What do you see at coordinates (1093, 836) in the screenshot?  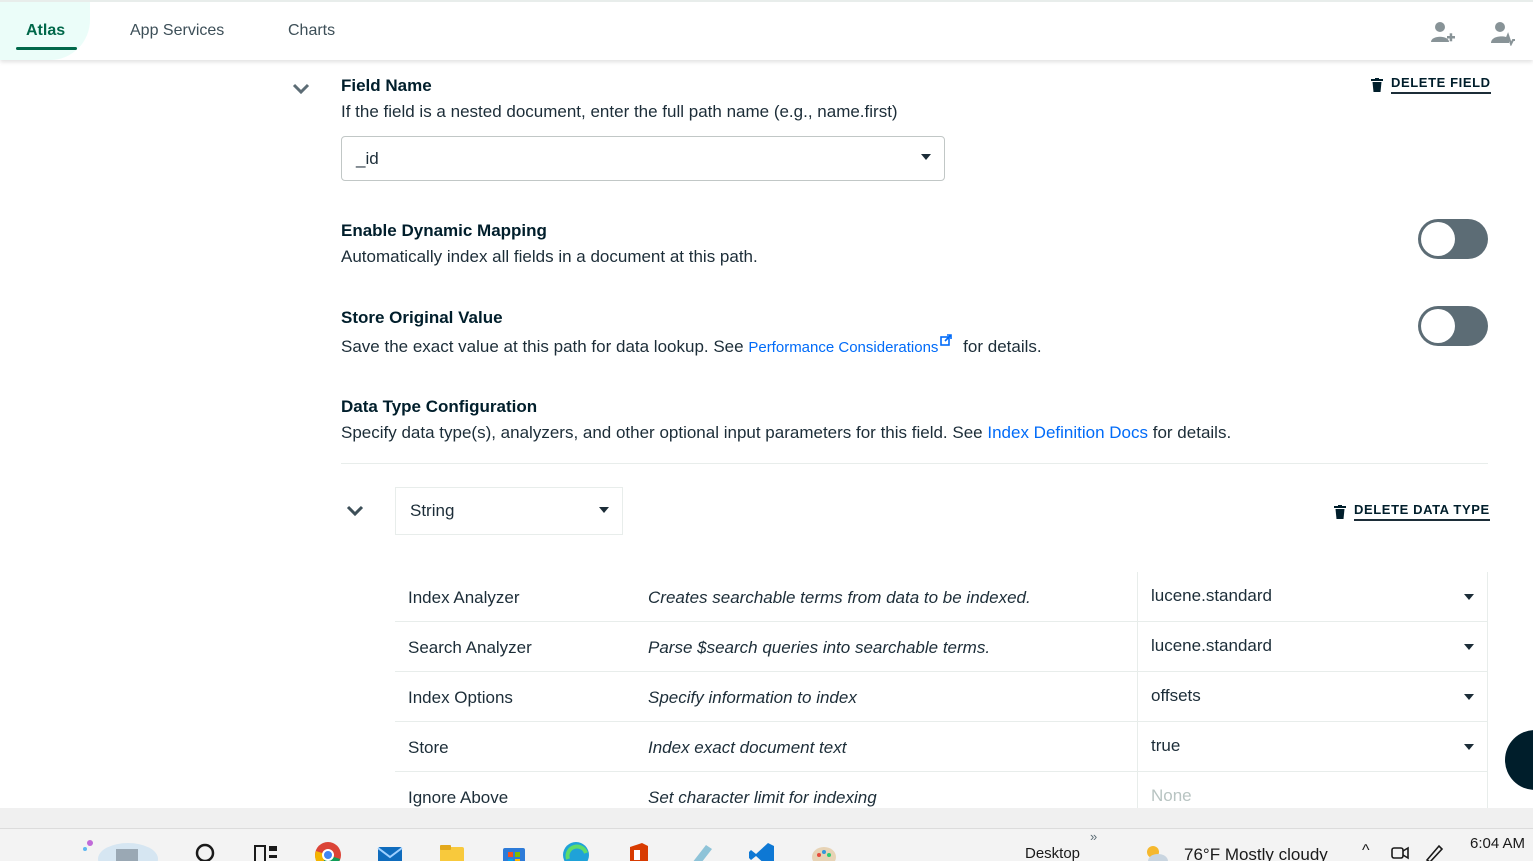 I see `toolbar-chevron-icon: »` at bounding box center [1093, 836].